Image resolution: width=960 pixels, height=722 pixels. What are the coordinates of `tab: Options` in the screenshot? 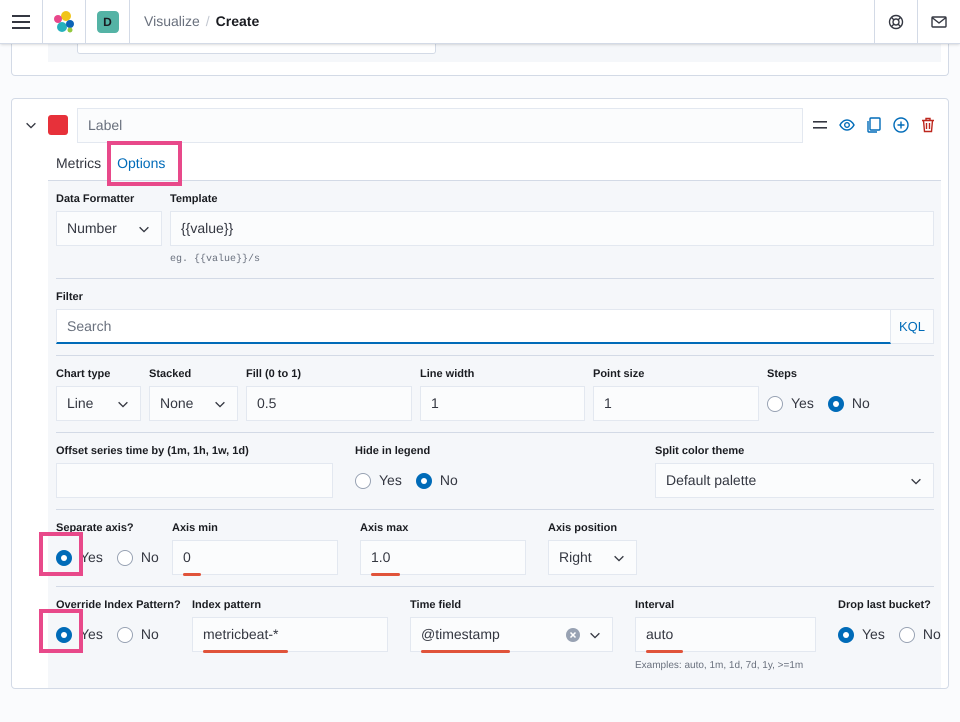 It's located at (141, 163).